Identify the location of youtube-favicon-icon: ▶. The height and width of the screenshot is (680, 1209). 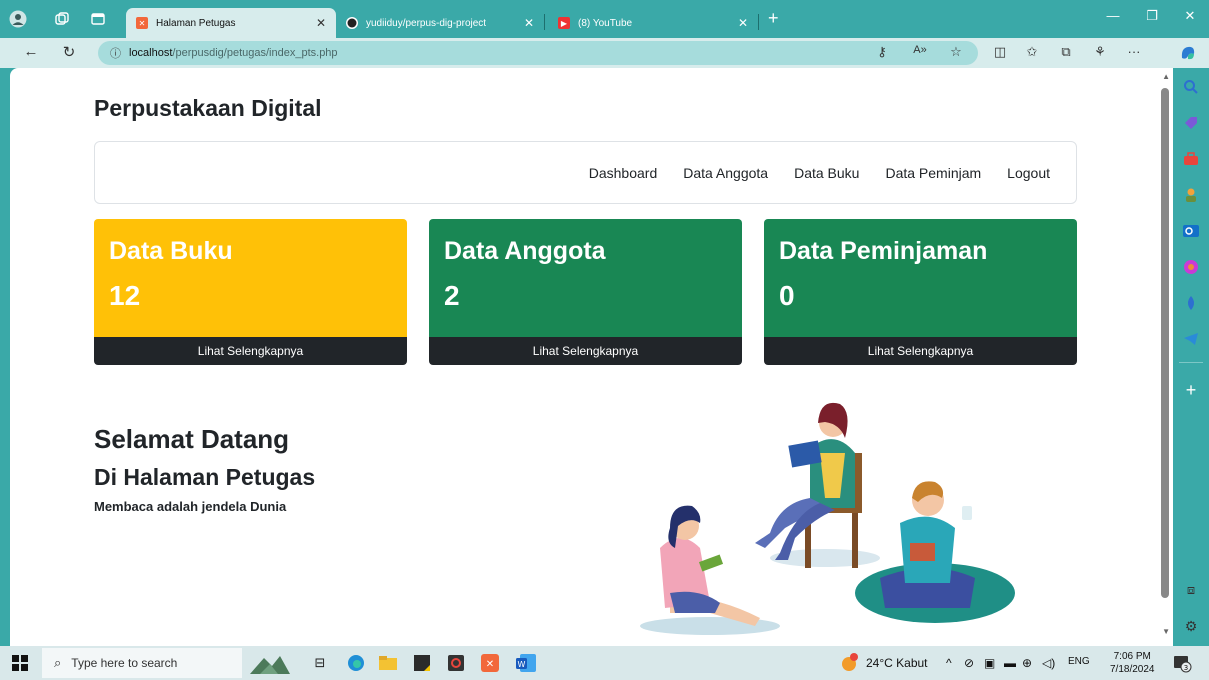
(564, 23).